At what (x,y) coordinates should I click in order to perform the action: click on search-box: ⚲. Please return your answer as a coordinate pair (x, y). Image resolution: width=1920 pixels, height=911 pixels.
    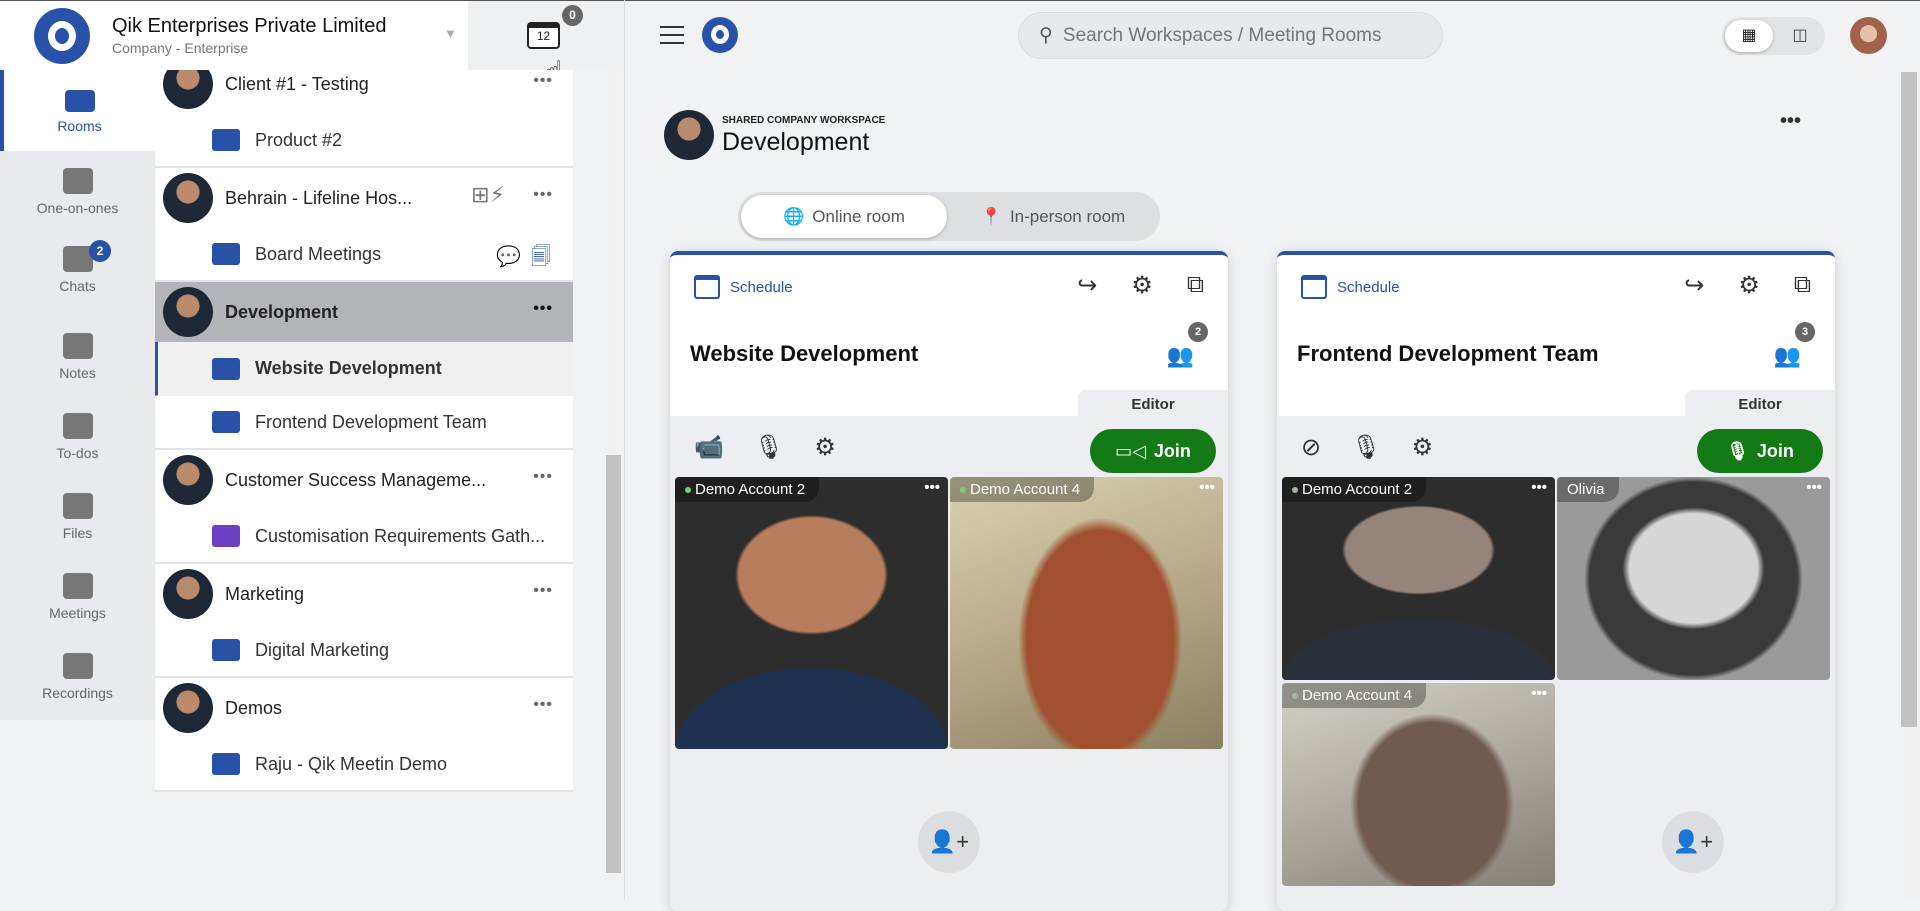
    Looking at the image, I should click on (1230, 35).